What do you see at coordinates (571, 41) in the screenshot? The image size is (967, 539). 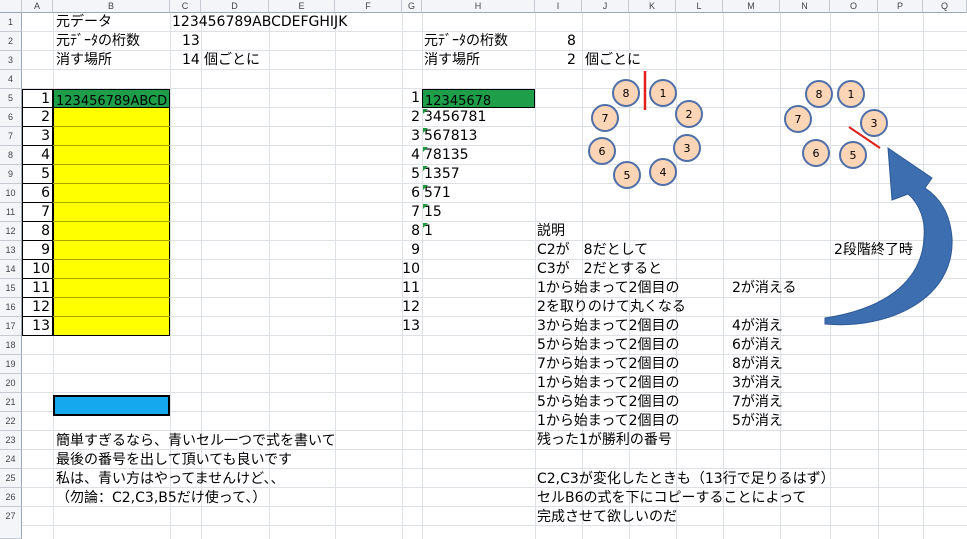 I see `cell-I2: 8` at bounding box center [571, 41].